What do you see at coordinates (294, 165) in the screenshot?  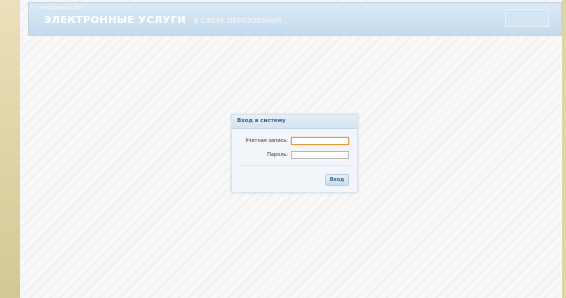 I see `login-divider` at bounding box center [294, 165].